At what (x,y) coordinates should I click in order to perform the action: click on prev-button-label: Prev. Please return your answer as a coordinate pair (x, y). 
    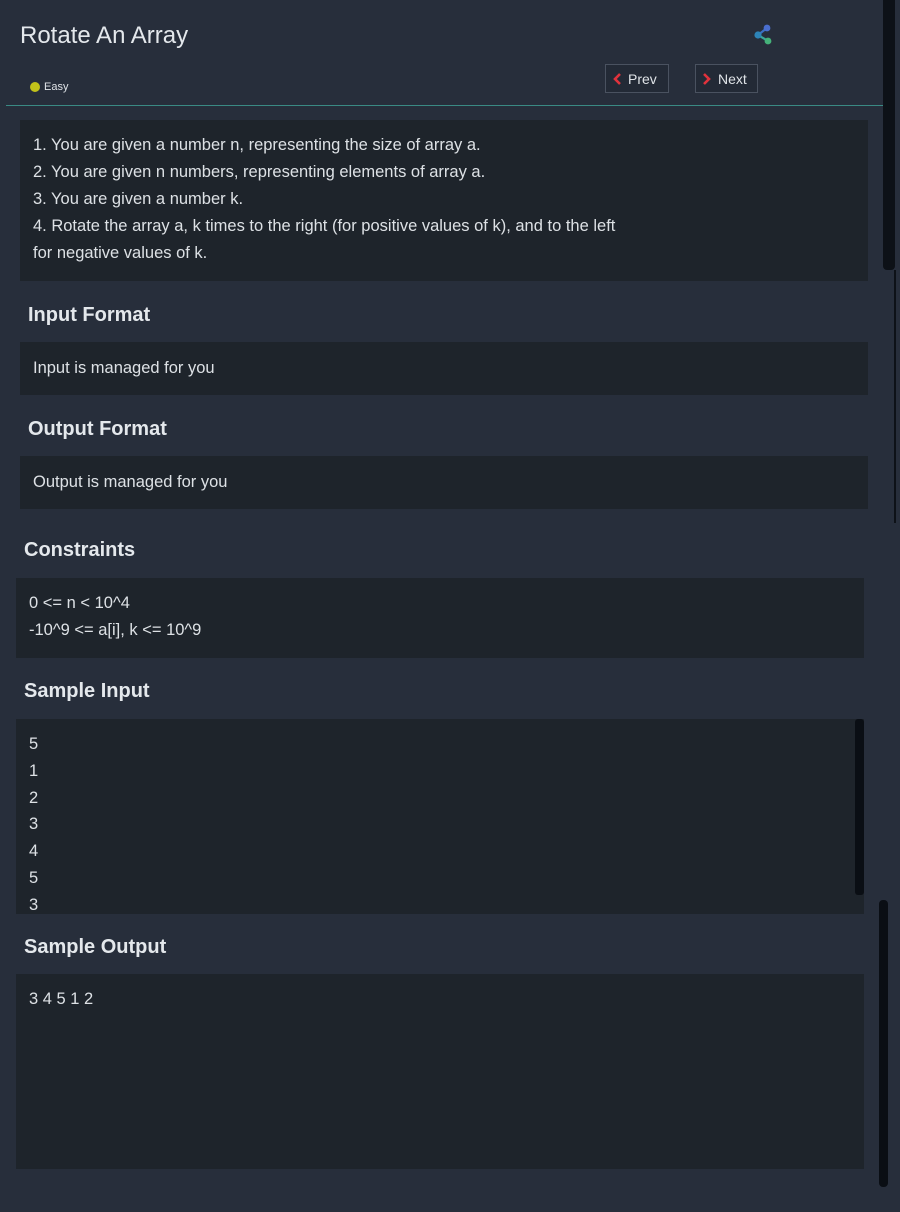
    Looking at the image, I should click on (642, 78).